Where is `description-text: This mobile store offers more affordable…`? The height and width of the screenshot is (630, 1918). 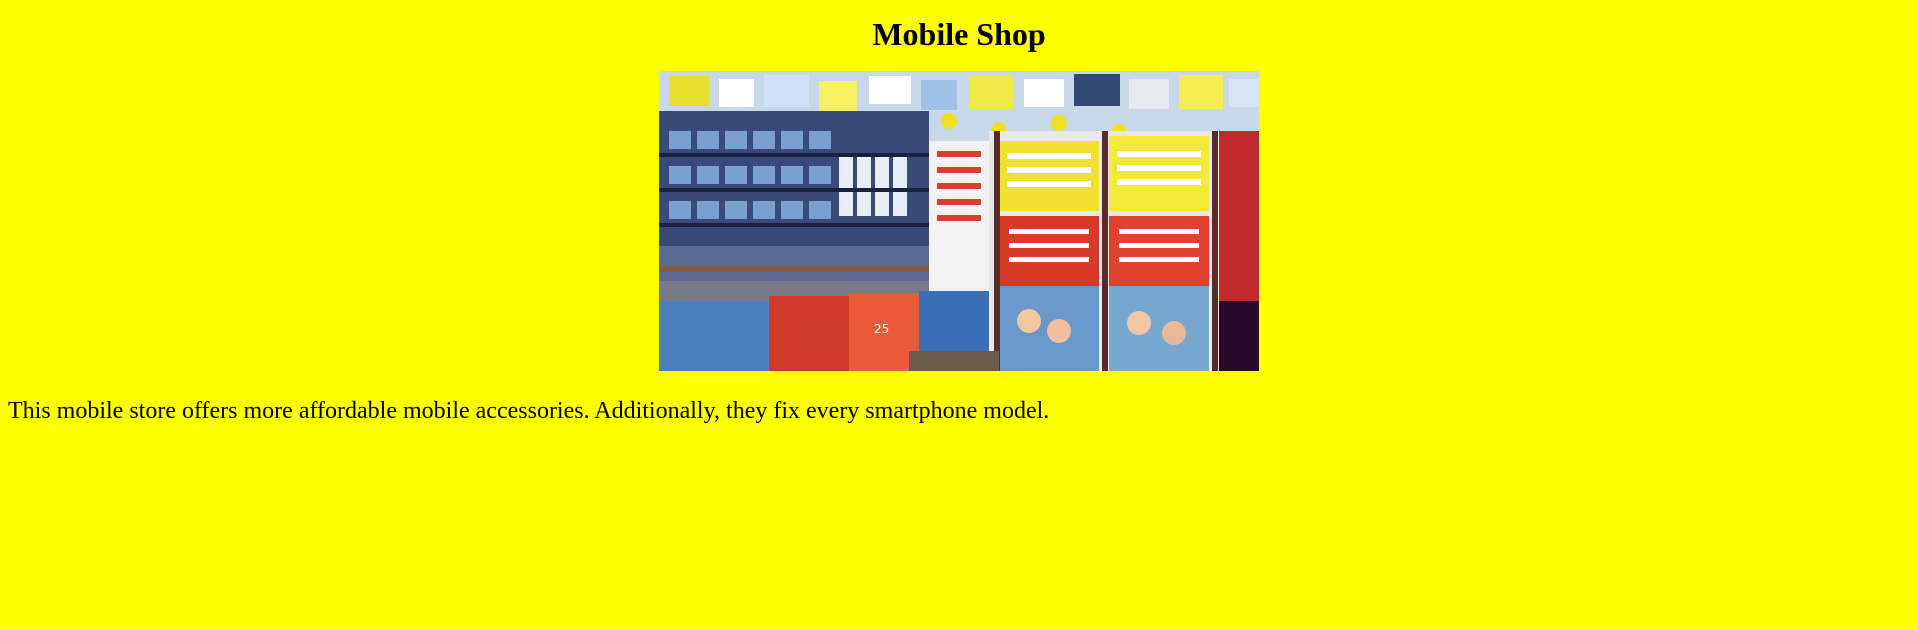
description-text: This mobile store offers more affordable… is located at coordinates (529, 411).